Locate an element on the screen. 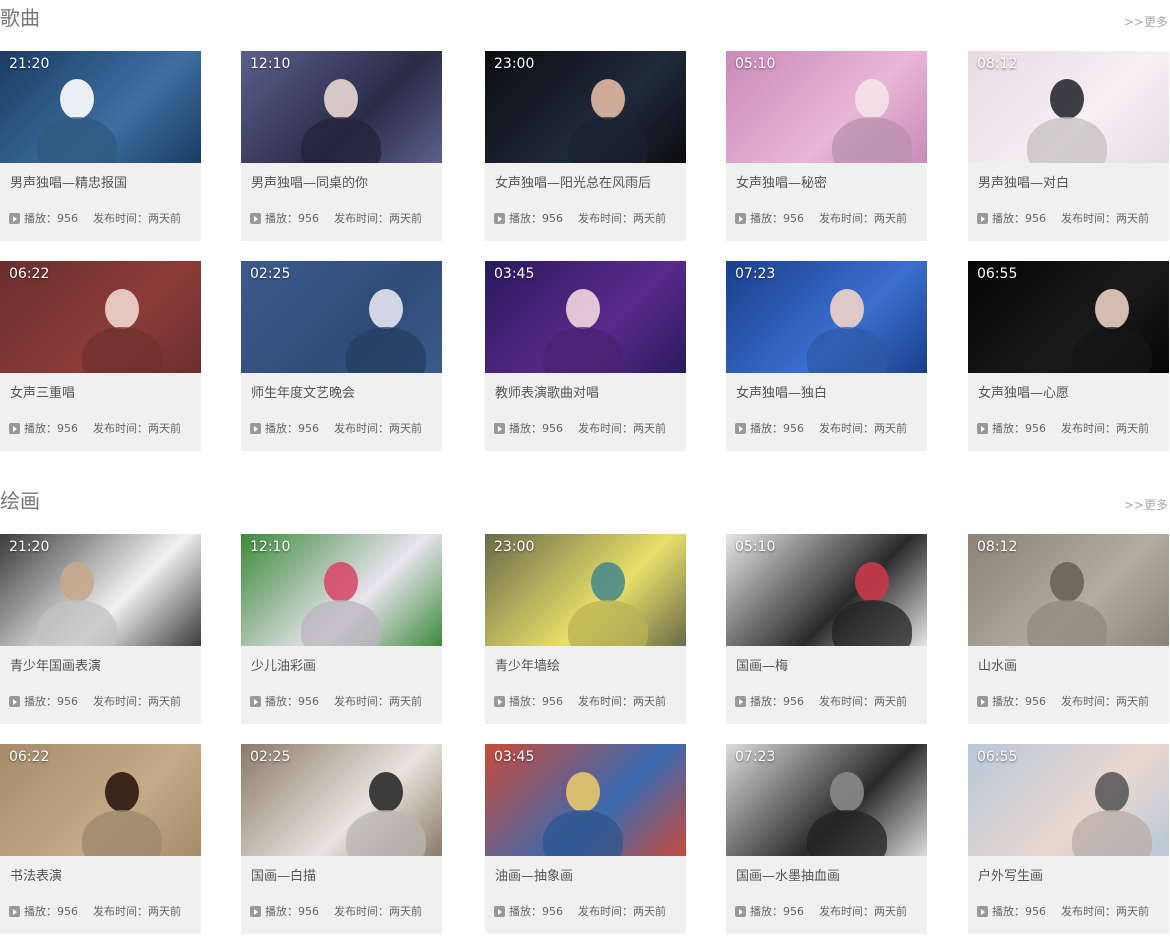  video-card: 03:45 油画—抽象画 播放：956 发布时间：两天前 is located at coordinates (585, 839).